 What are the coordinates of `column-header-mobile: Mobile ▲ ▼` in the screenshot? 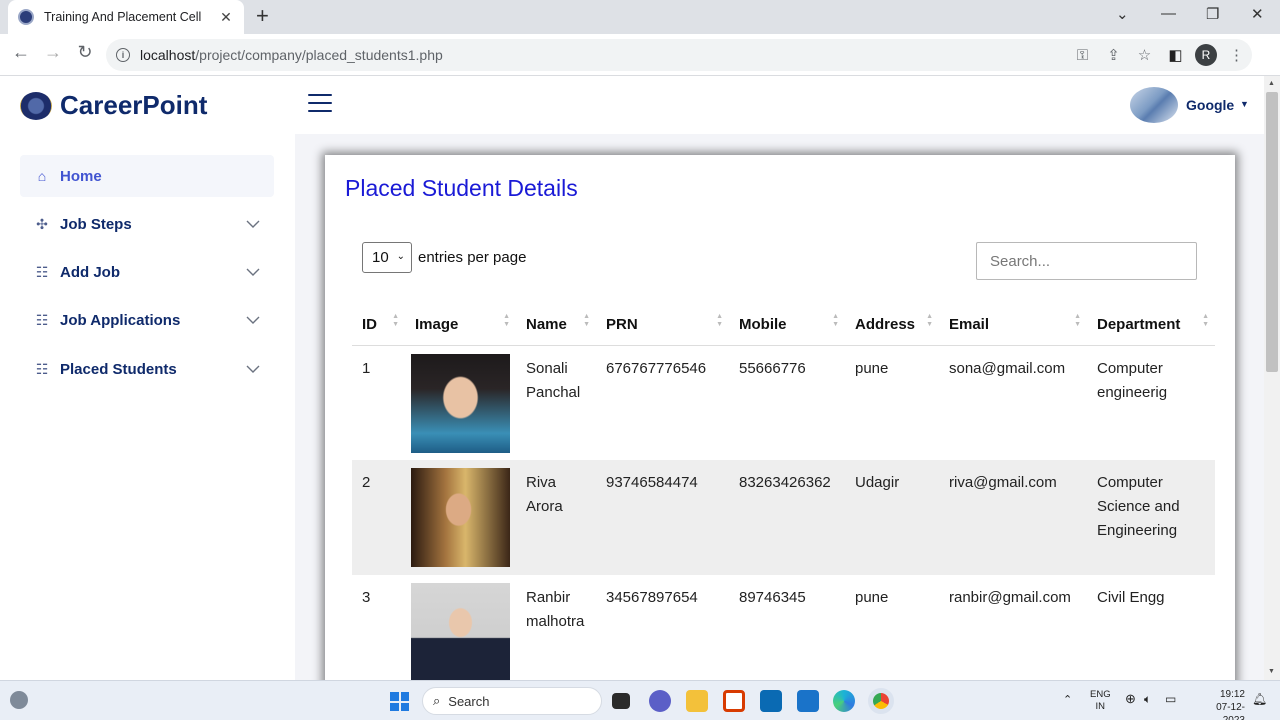 It's located at (787, 325).